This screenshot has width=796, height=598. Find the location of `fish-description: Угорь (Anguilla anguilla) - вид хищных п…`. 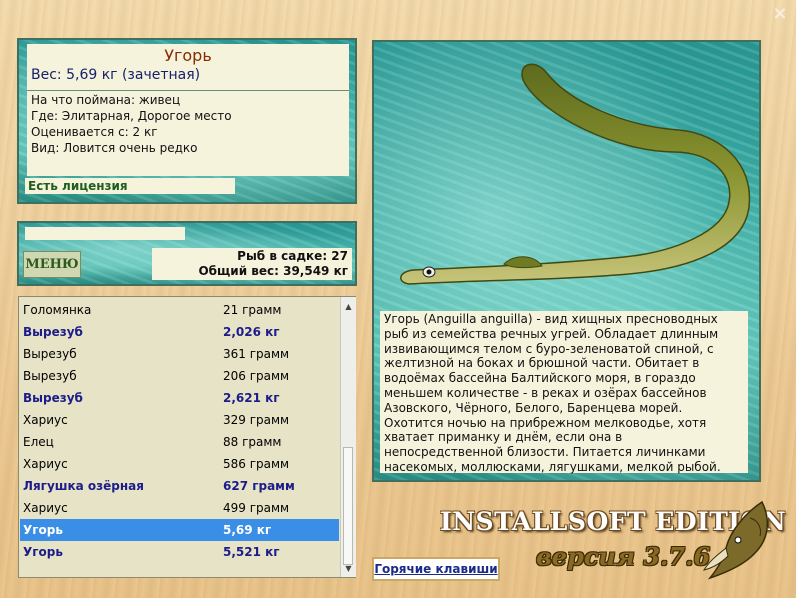

fish-description: Угорь (Anguilla anguilla) - вид хищных п… is located at coordinates (564, 392).